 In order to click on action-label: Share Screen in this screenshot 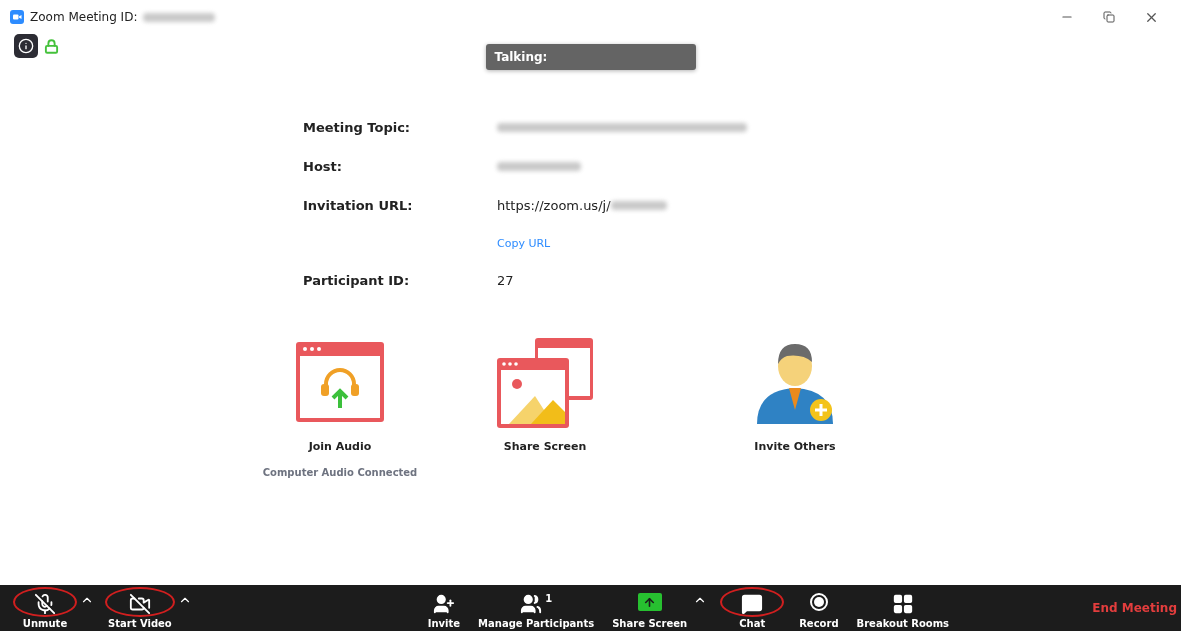, I will do `click(545, 446)`.